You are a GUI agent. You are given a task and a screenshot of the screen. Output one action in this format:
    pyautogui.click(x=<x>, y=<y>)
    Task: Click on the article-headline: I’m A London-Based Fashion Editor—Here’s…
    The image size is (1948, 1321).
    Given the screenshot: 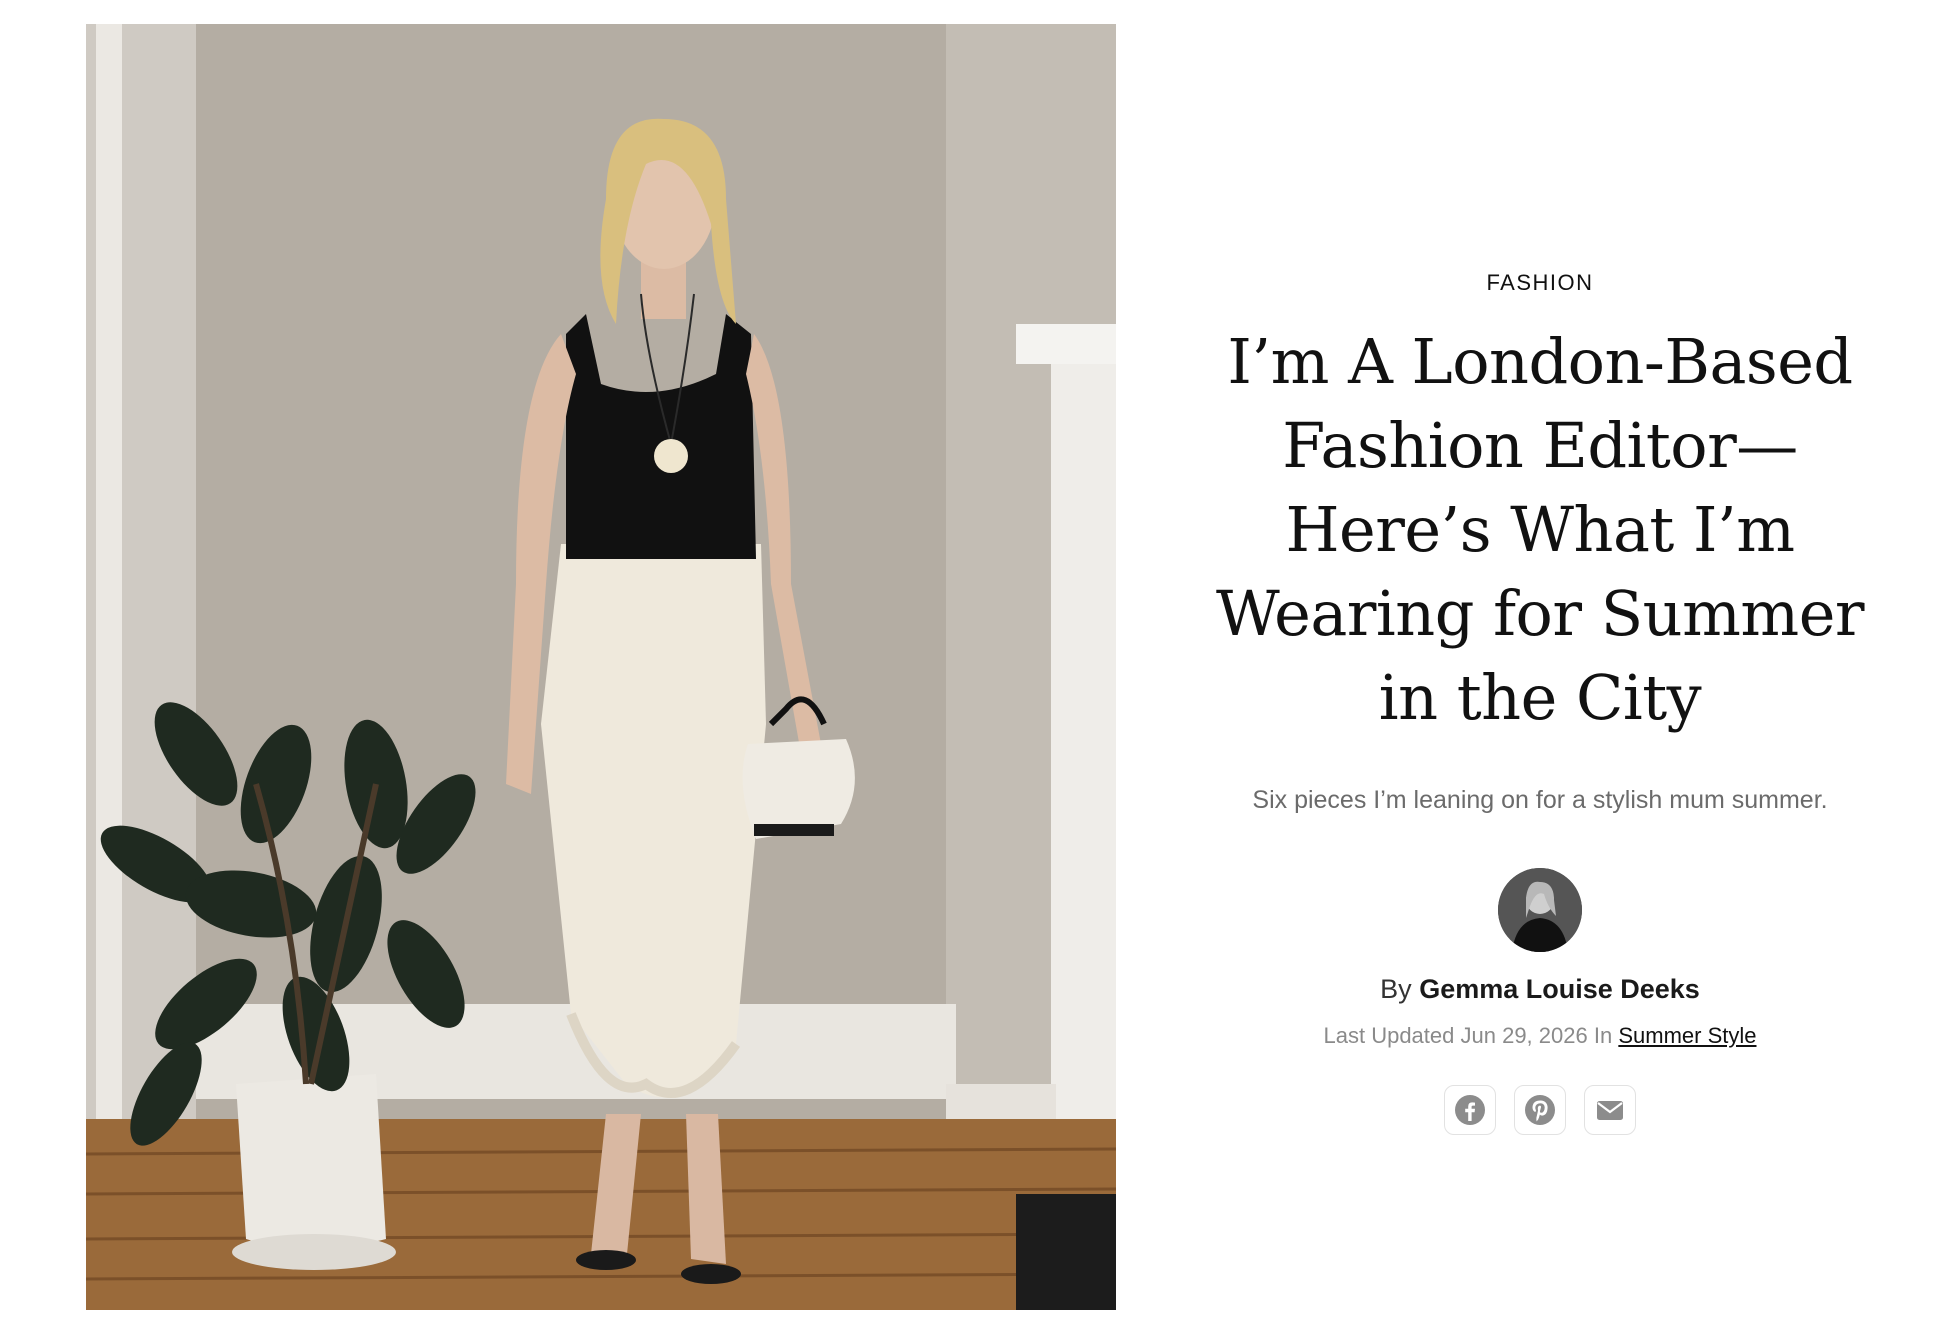 What is the action you would take?
    pyautogui.click(x=1540, y=529)
    